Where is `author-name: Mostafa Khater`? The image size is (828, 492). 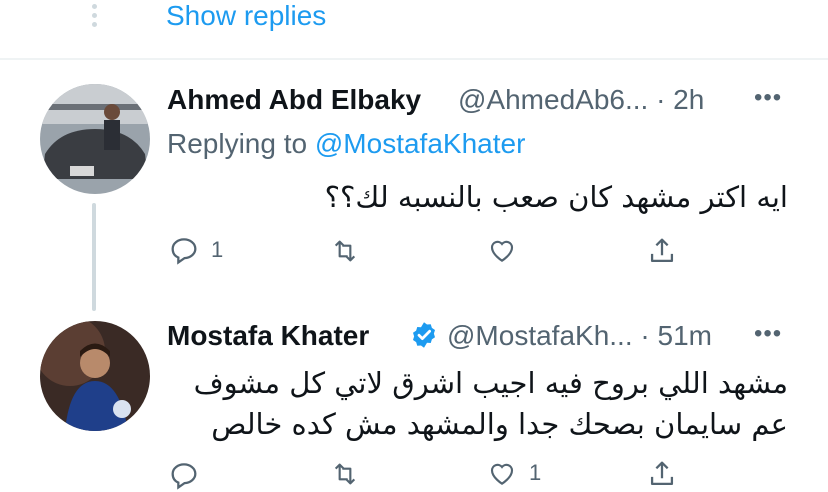
author-name: Mostafa Khater is located at coordinates (268, 336).